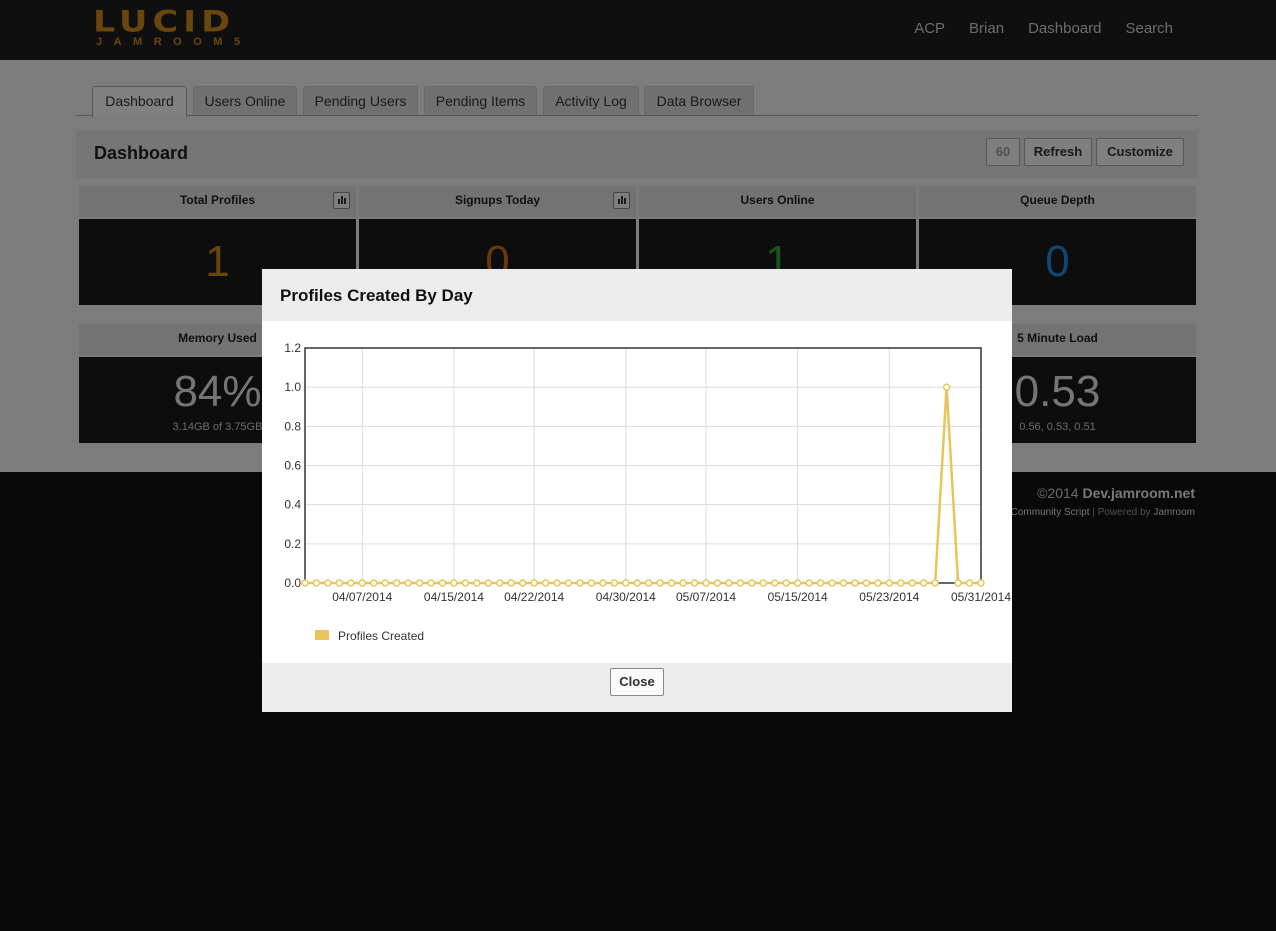 The width and height of the screenshot is (1276, 931). Describe the element at coordinates (706, 597) in the screenshot. I see `x-tick-label: 05/07/2014` at that location.